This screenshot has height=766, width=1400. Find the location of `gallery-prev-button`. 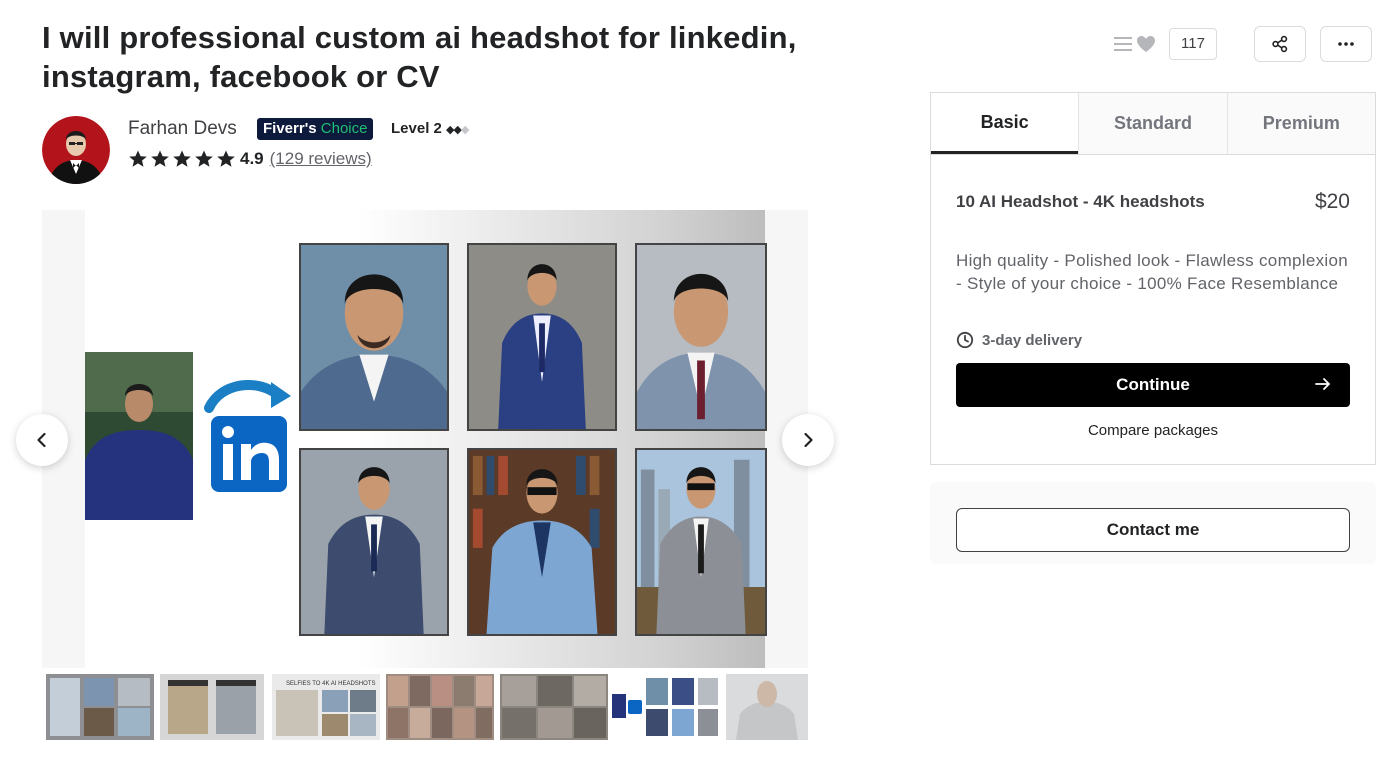

gallery-prev-button is located at coordinates (42, 440).